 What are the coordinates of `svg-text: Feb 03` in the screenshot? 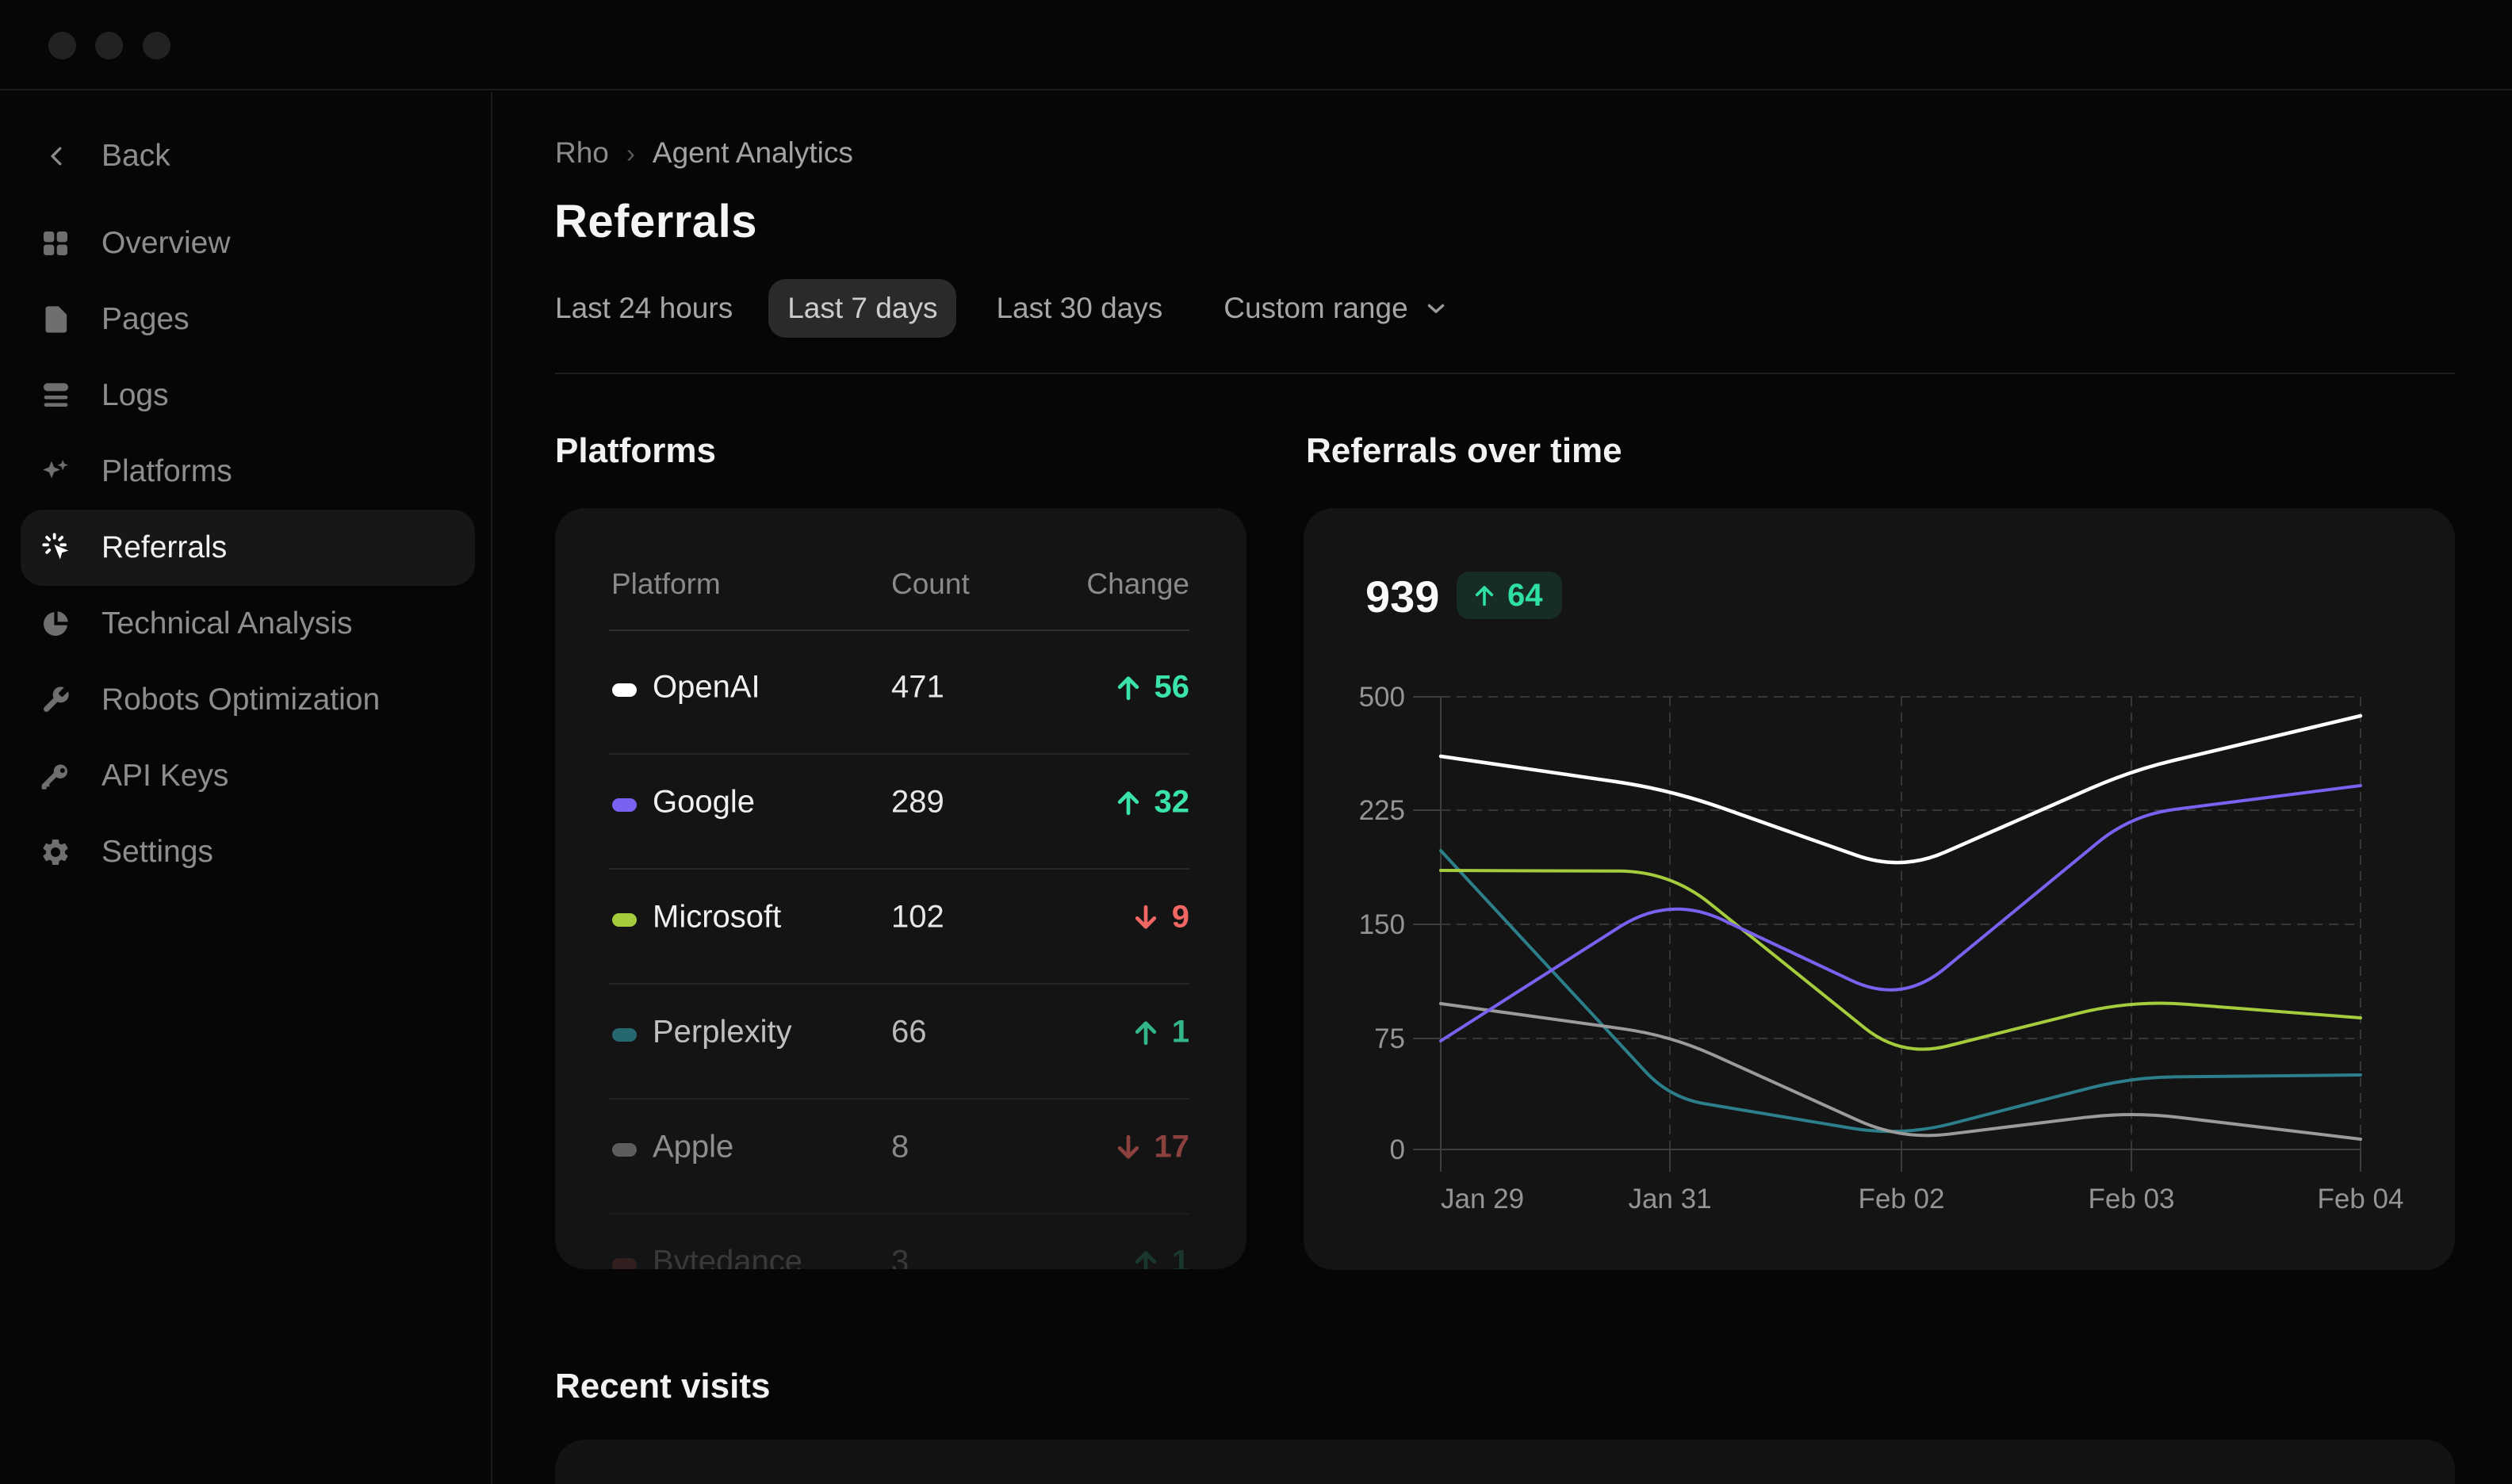 It's located at (2132, 1199).